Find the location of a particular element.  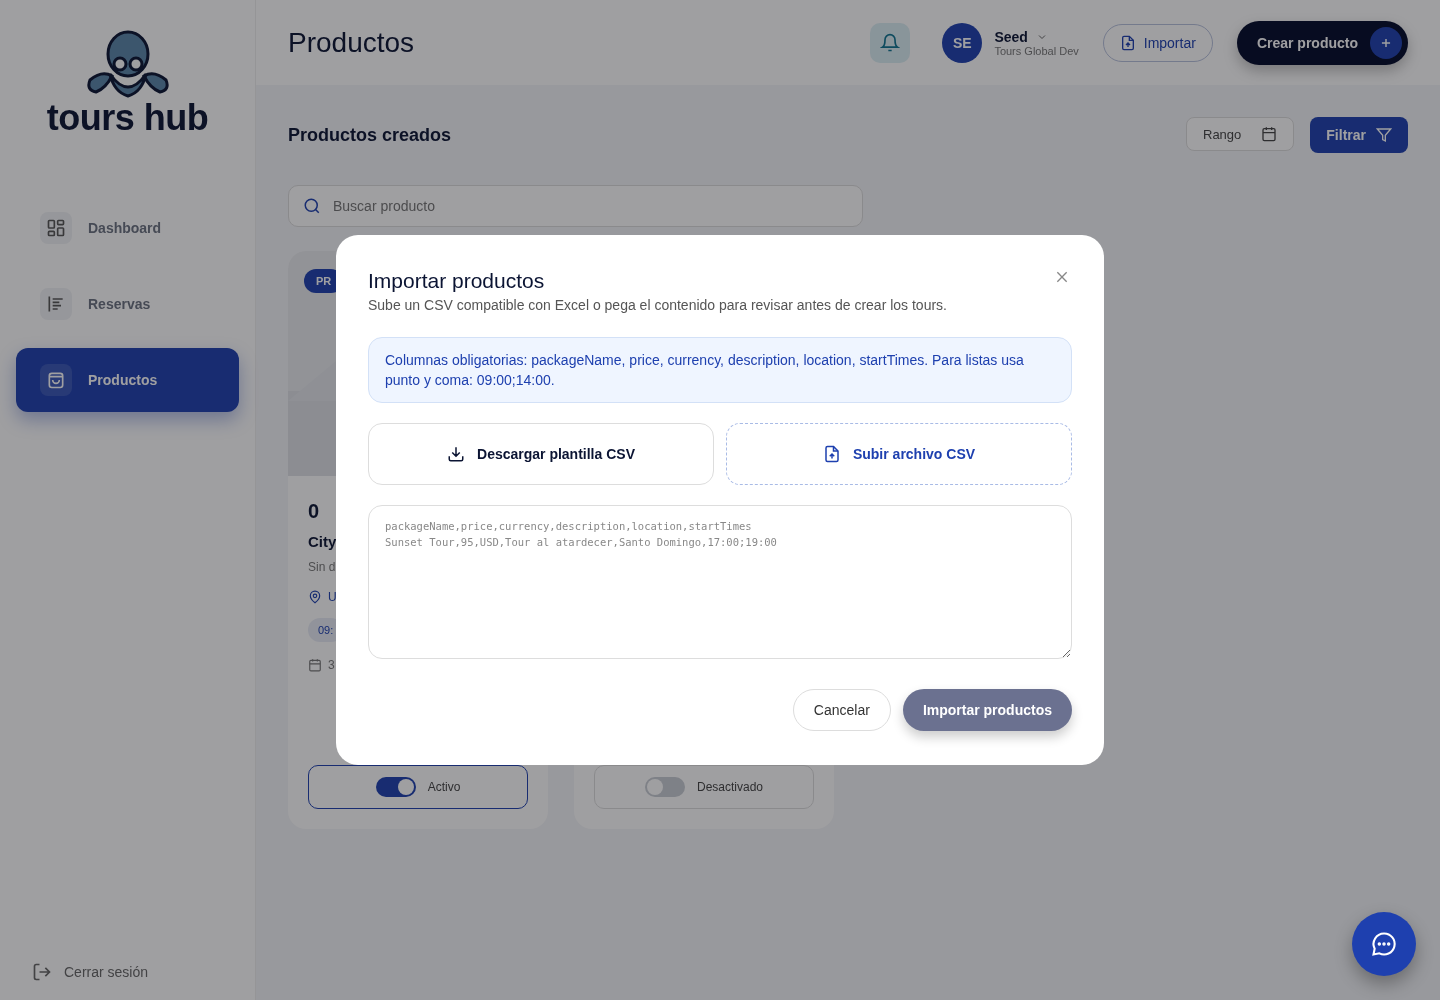

create-product-button: Crear producto is located at coordinates (1322, 42).